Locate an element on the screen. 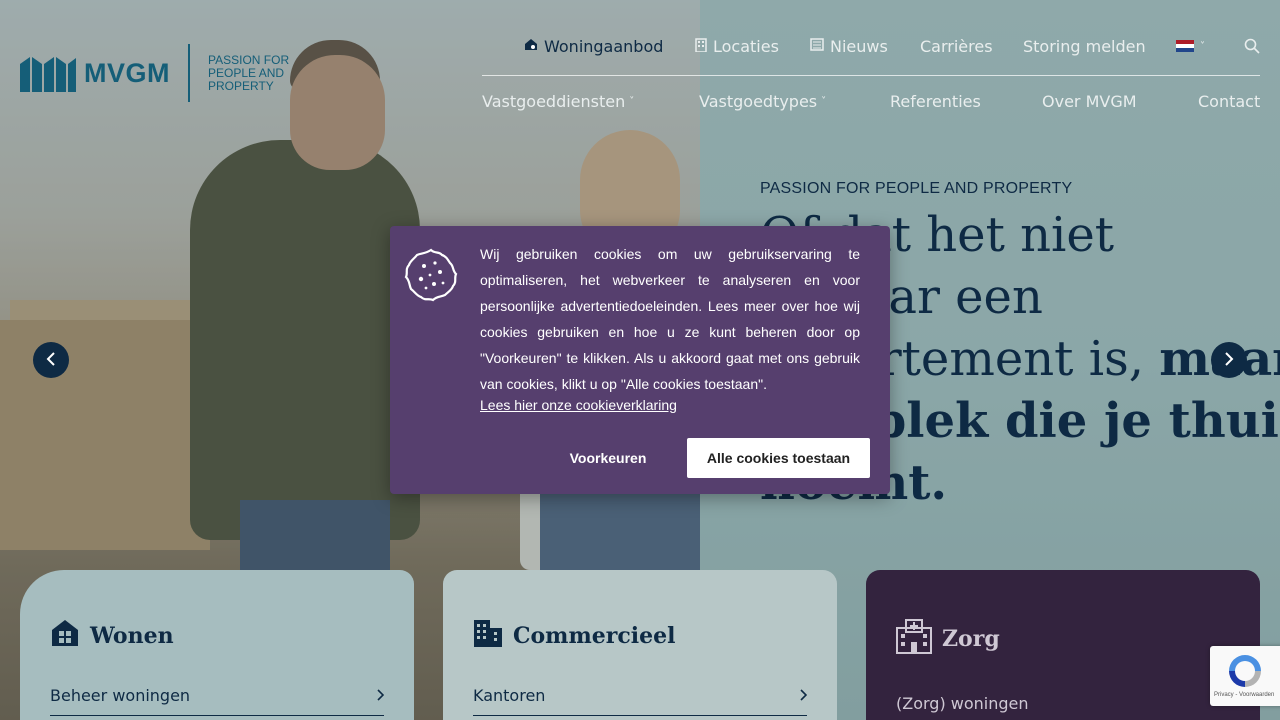 Image resolution: width=1280 pixels, height=720 pixels. nav-label: Over MVGM is located at coordinates (1089, 101).